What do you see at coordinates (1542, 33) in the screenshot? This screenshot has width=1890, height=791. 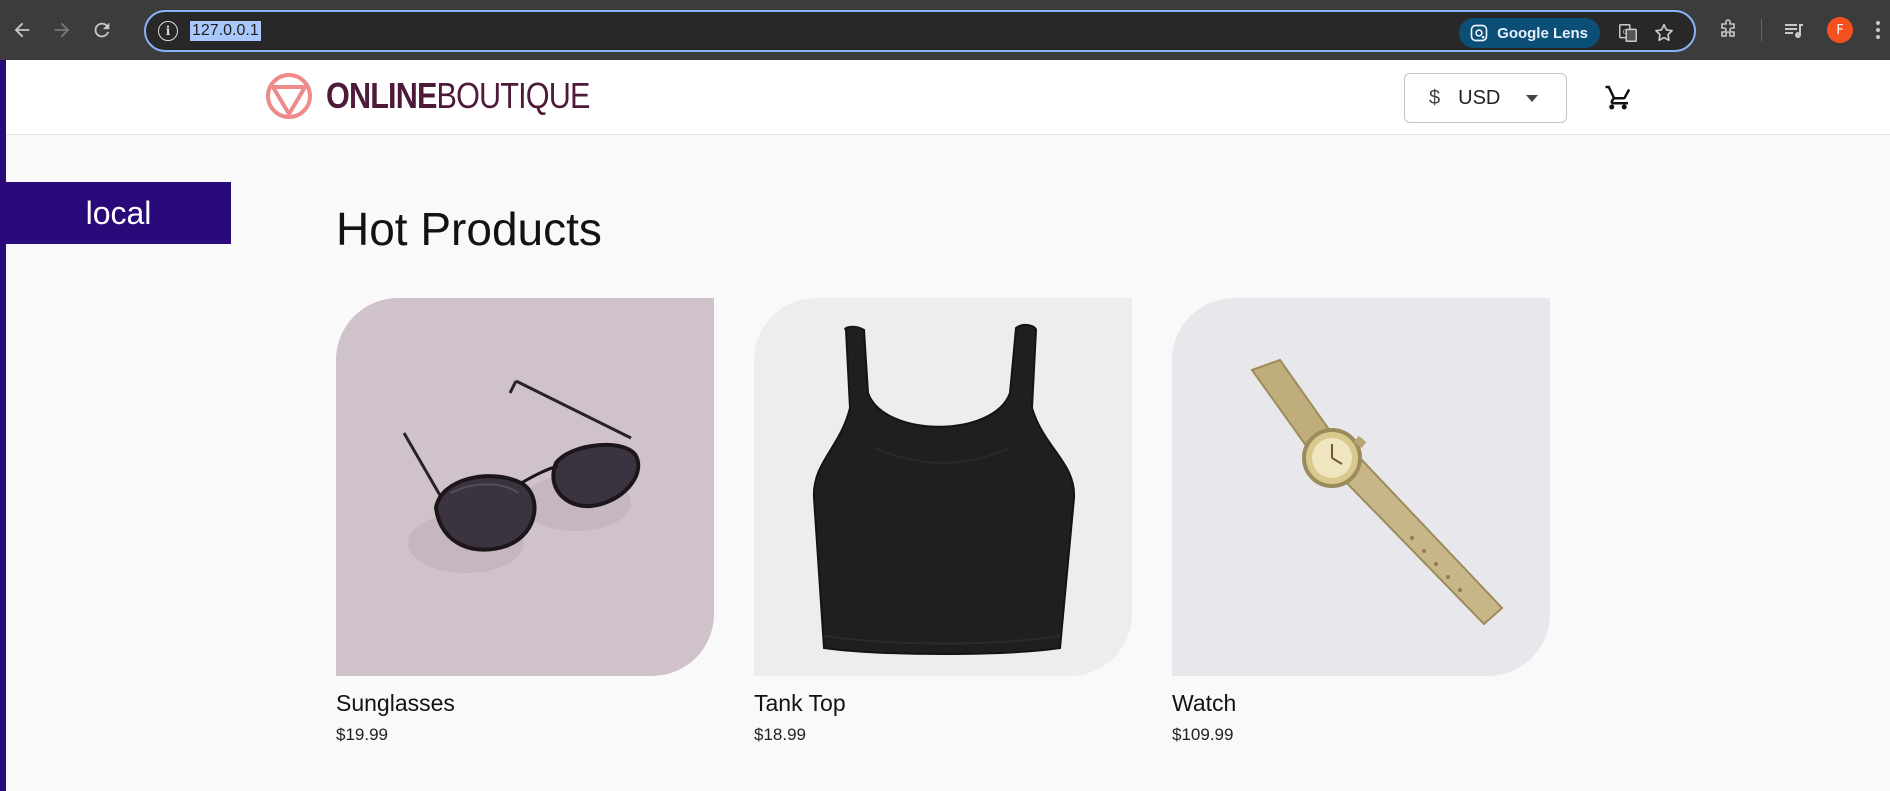 I see `google-lens-label: Google Lens` at bounding box center [1542, 33].